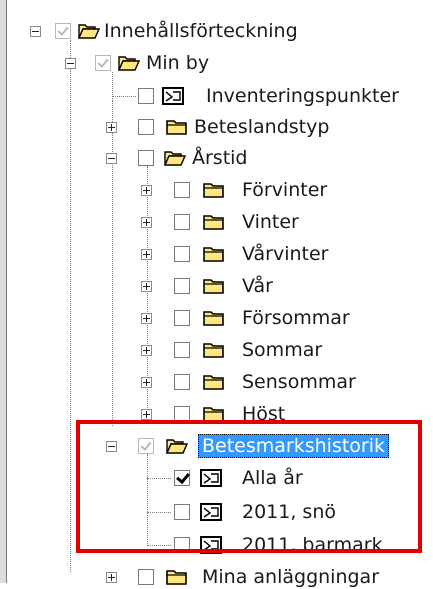 Image resolution: width=433 pixels, height=589 pixels. What do you see at coordinates (285, 190) in the screenshot?
I see `node-label: Förvinter` at bounding box center [285, 190].